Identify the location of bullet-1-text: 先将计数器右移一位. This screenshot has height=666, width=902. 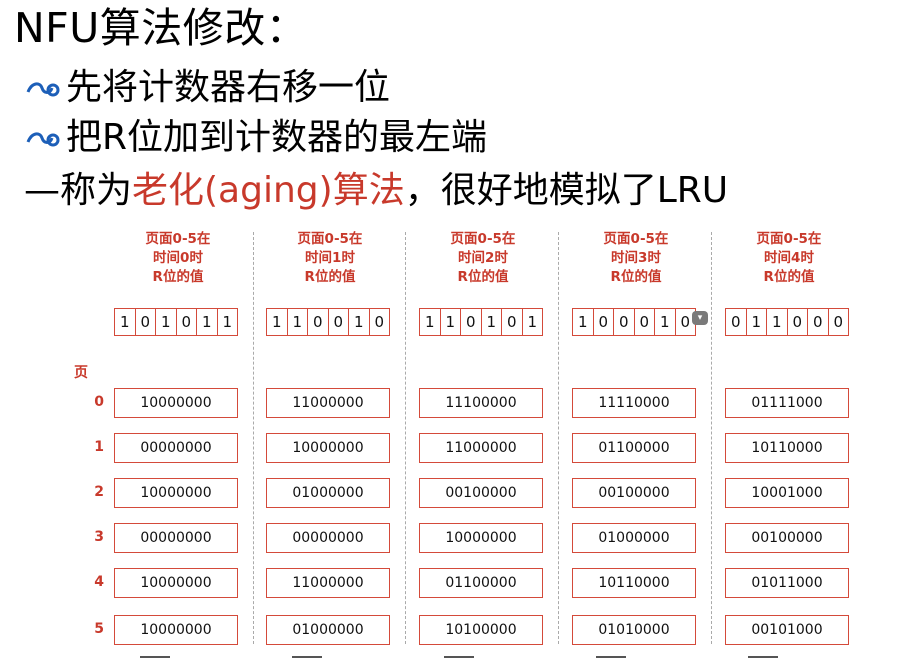
(228, 87).